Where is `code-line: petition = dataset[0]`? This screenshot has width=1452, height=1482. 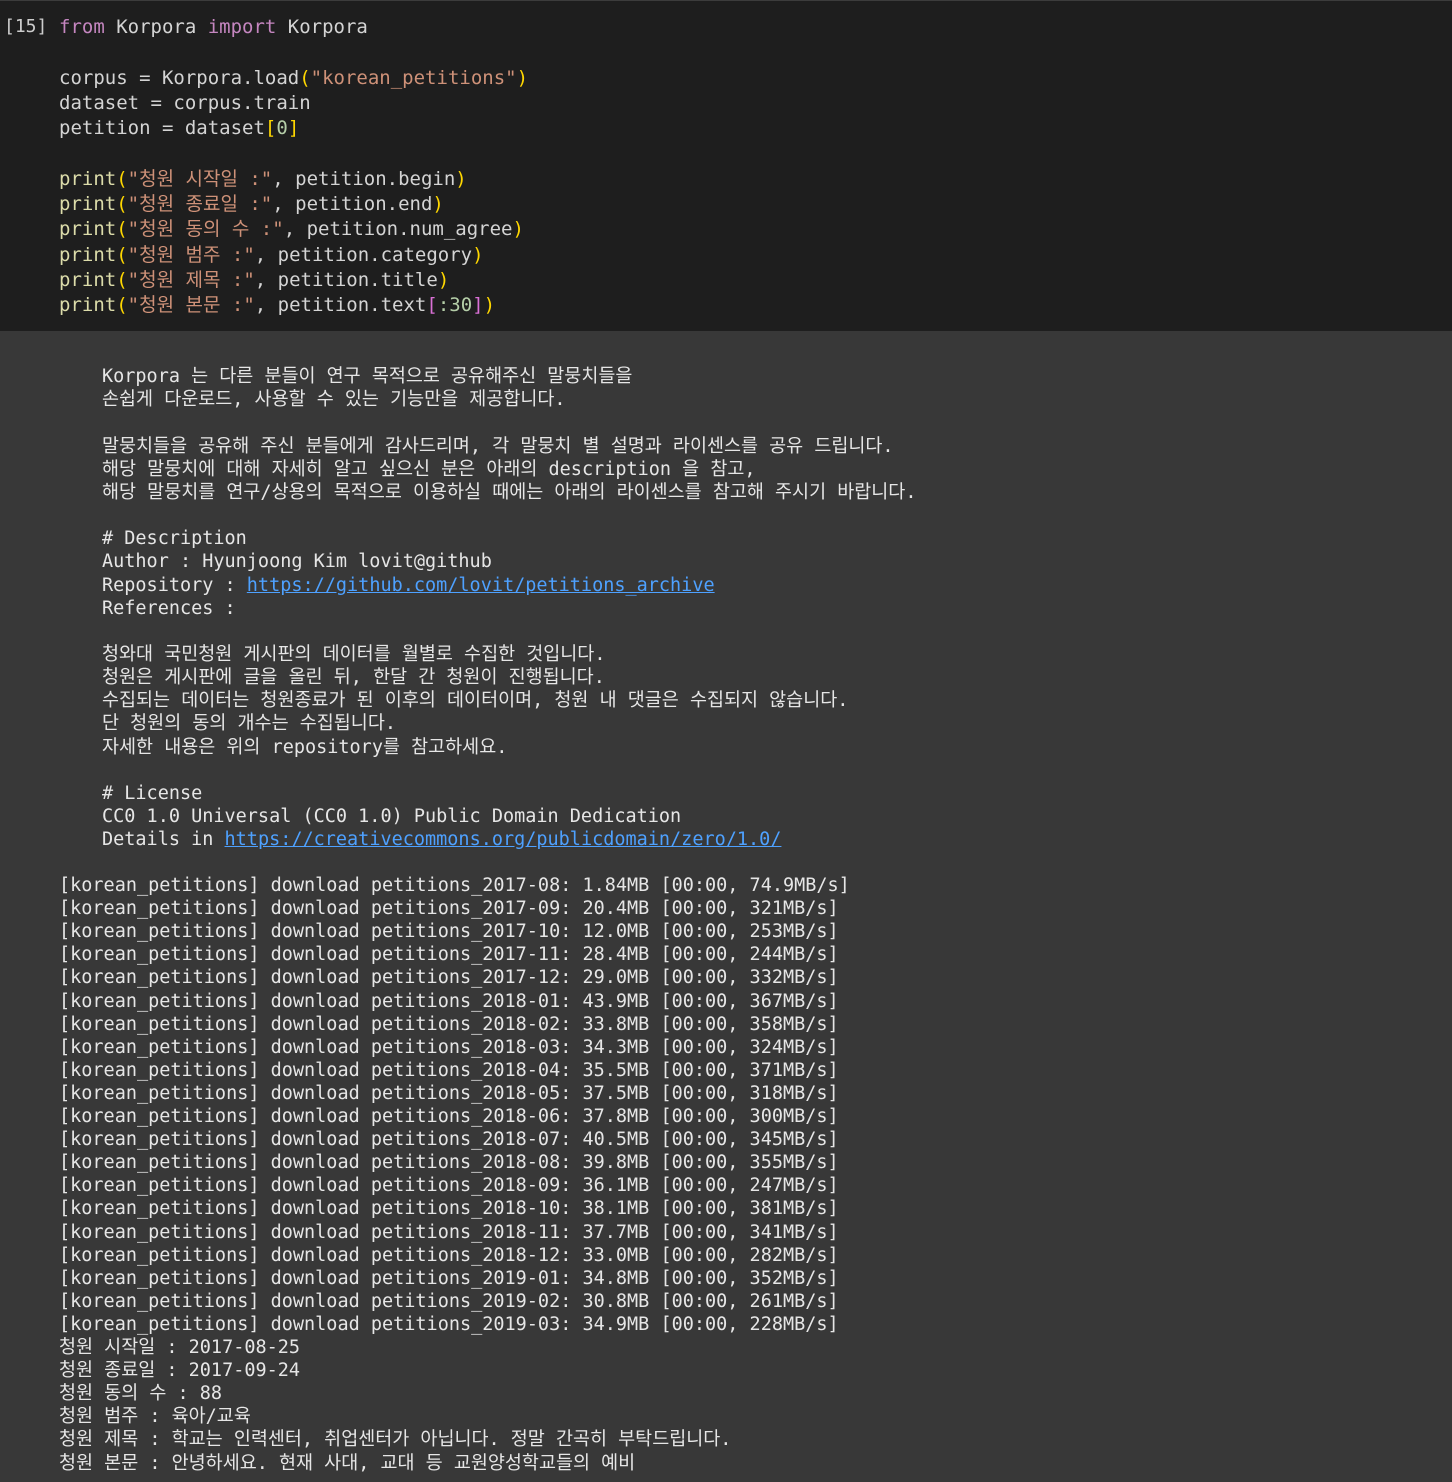
code-line: petition = dataset[0] is located at coordinates (179, 128).